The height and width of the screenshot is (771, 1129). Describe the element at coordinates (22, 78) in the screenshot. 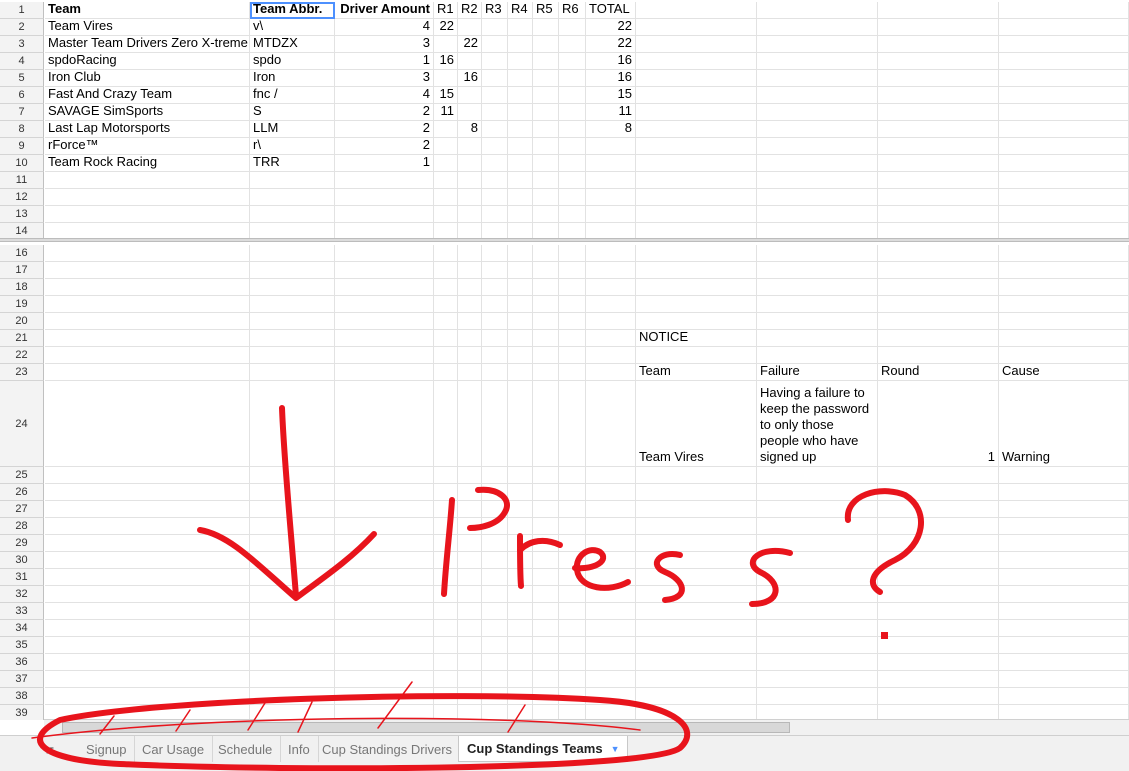

I see `row-header: 5` at that location.